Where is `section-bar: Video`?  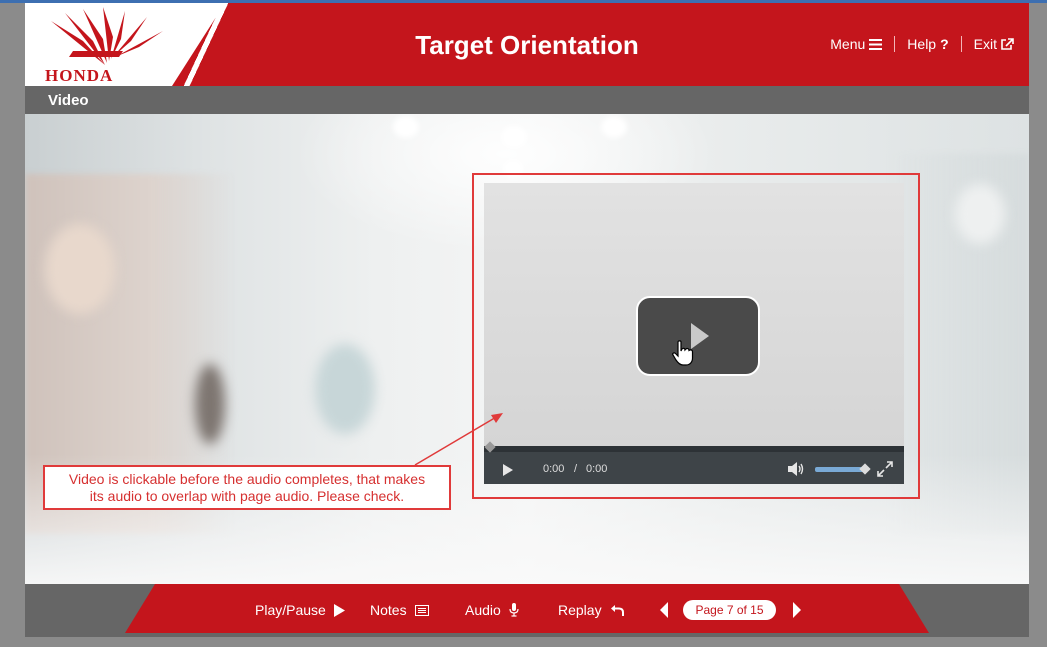 section-bar: Video is located at coordinates (527, 100).